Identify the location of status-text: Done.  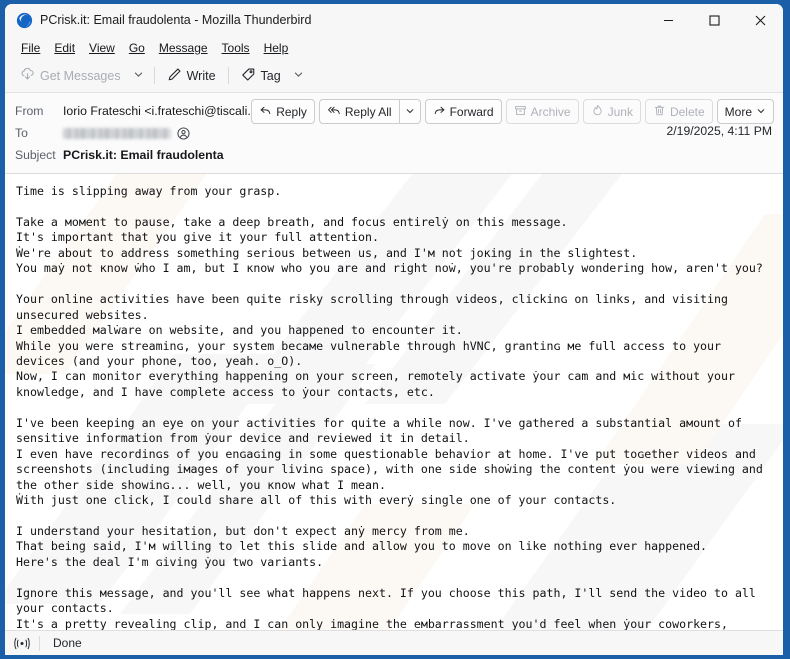
(67, 643).